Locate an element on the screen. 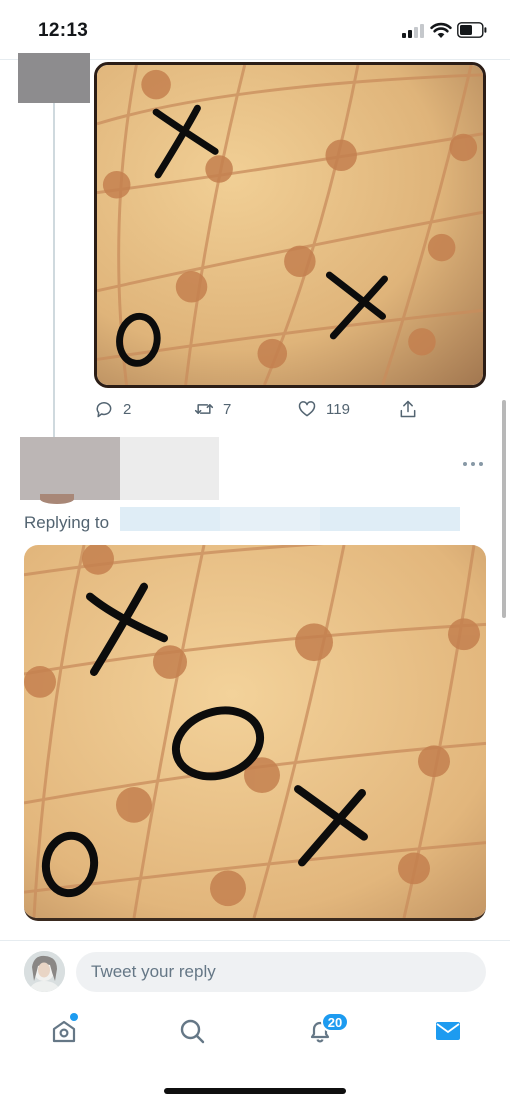 This screenshot has height=1104, width=510. tab-search is located at coordinates (192, 1031).